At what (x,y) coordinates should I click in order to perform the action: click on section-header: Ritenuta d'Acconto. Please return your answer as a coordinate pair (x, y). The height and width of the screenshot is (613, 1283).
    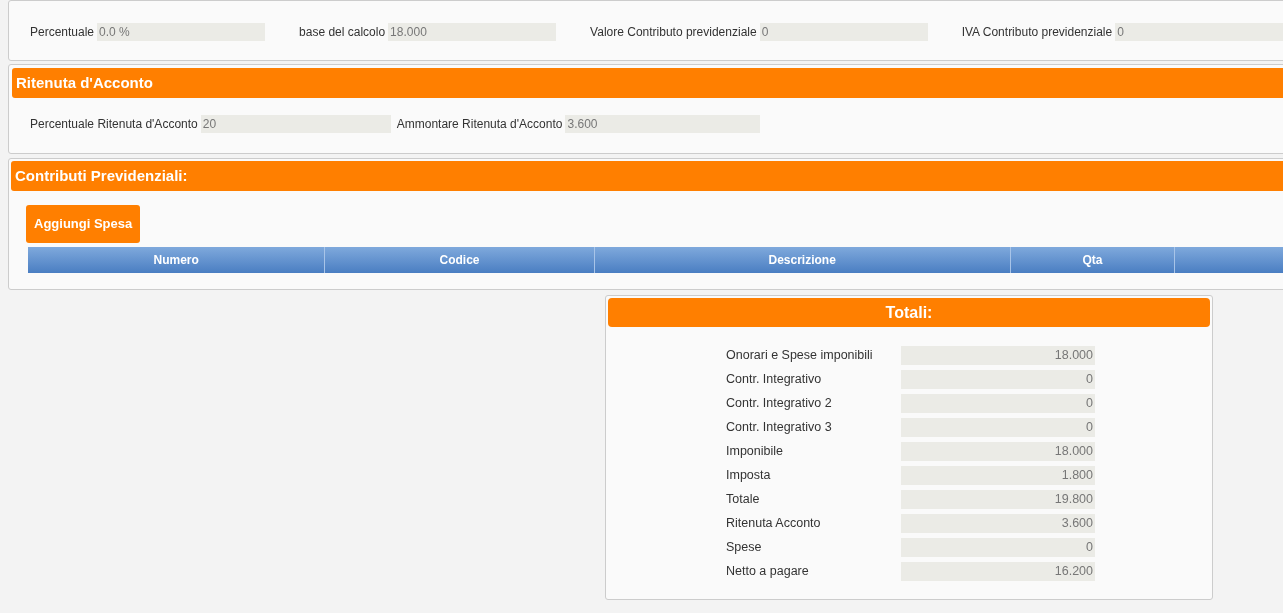
    Looking at the image, I should click on (647, 83).